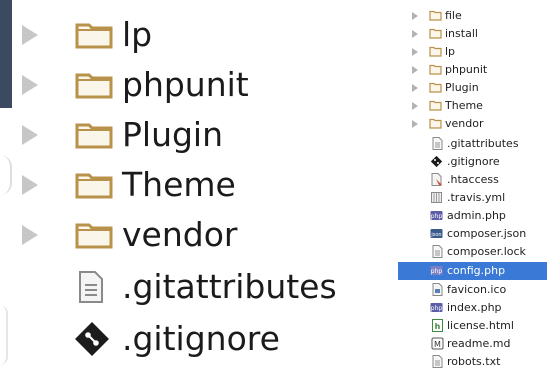 This screenshot has height=369, width=547. What do you see at coordinates (461, 33) in the screenshot?
I see `tree-item-label: install` at bounding box center [461, 33].